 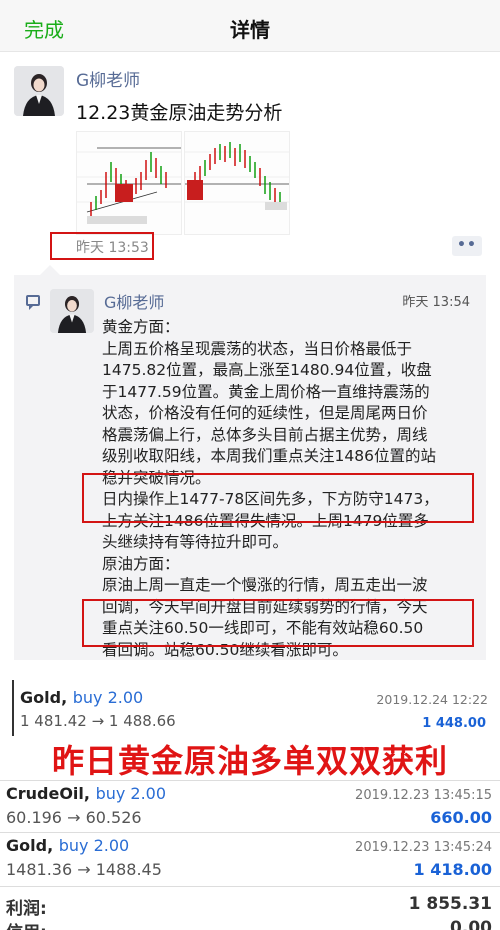 What do you see at coordinates (266, 391) in the screenshot?
I see `comment-line: 于1477.59位置。黄金上周价格一直维持震荡的` at bounding box center [266, 391].